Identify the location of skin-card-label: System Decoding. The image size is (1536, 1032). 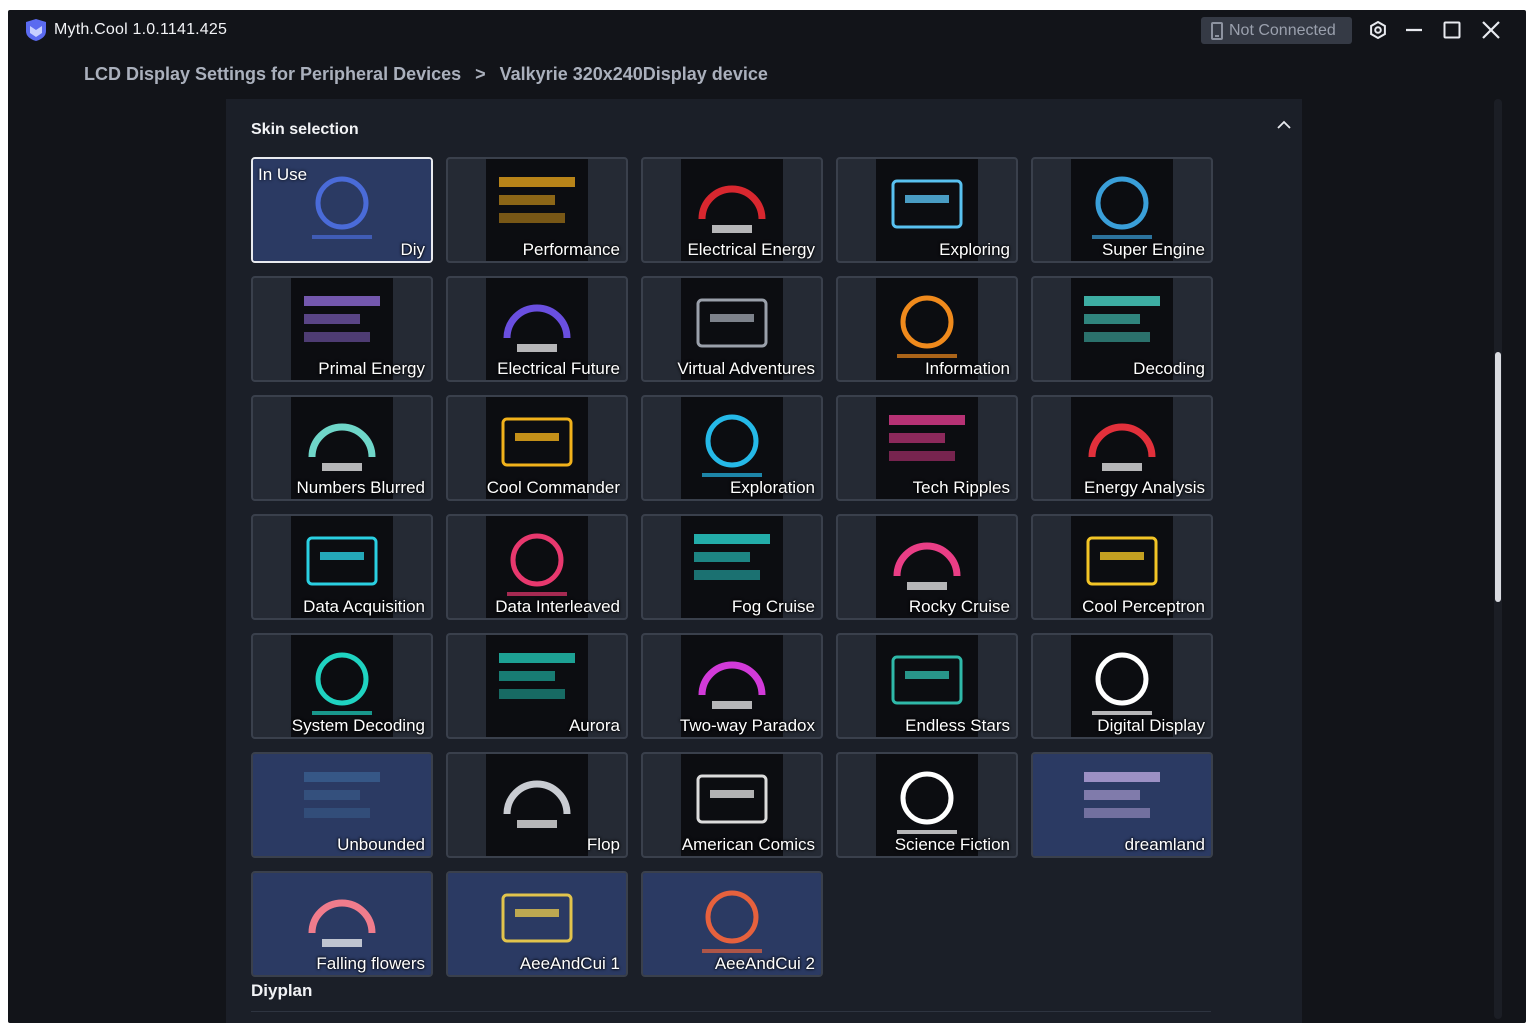
(358, 725).